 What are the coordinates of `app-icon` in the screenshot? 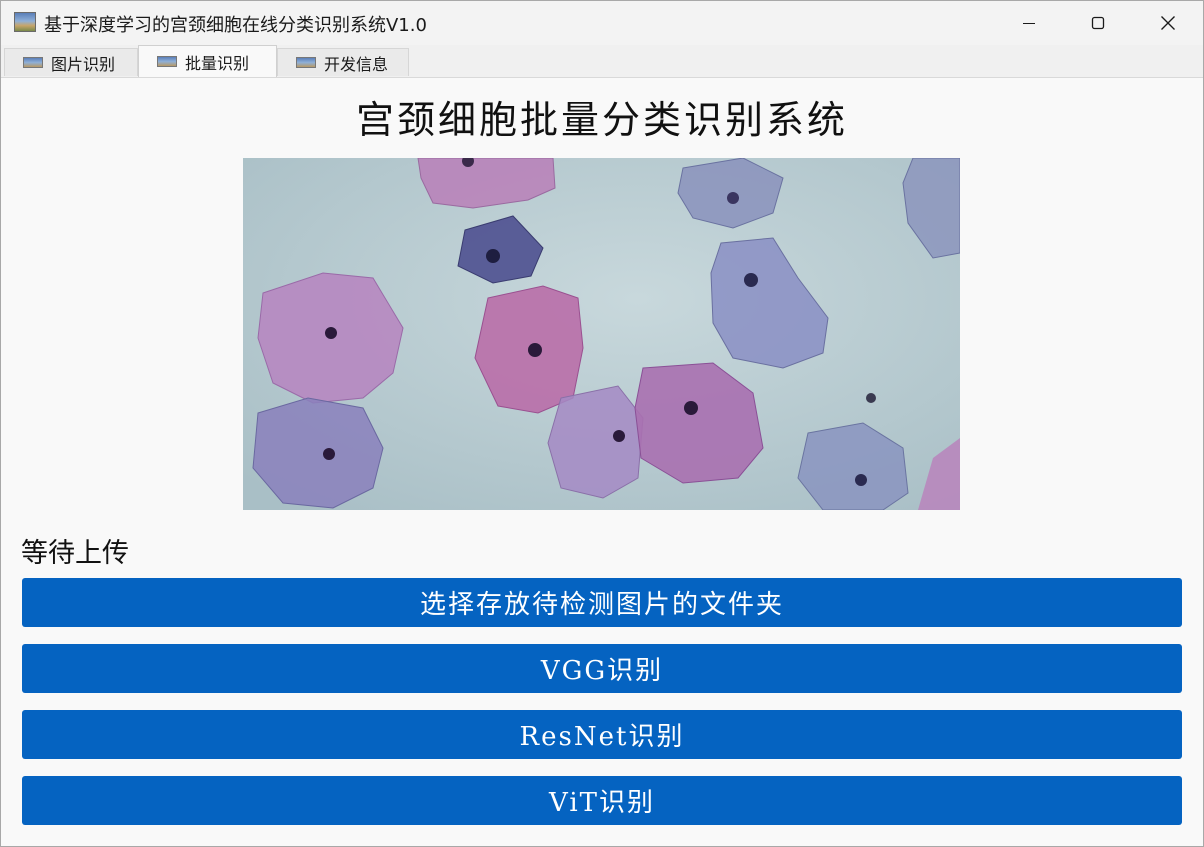 It's located at (25, 22).